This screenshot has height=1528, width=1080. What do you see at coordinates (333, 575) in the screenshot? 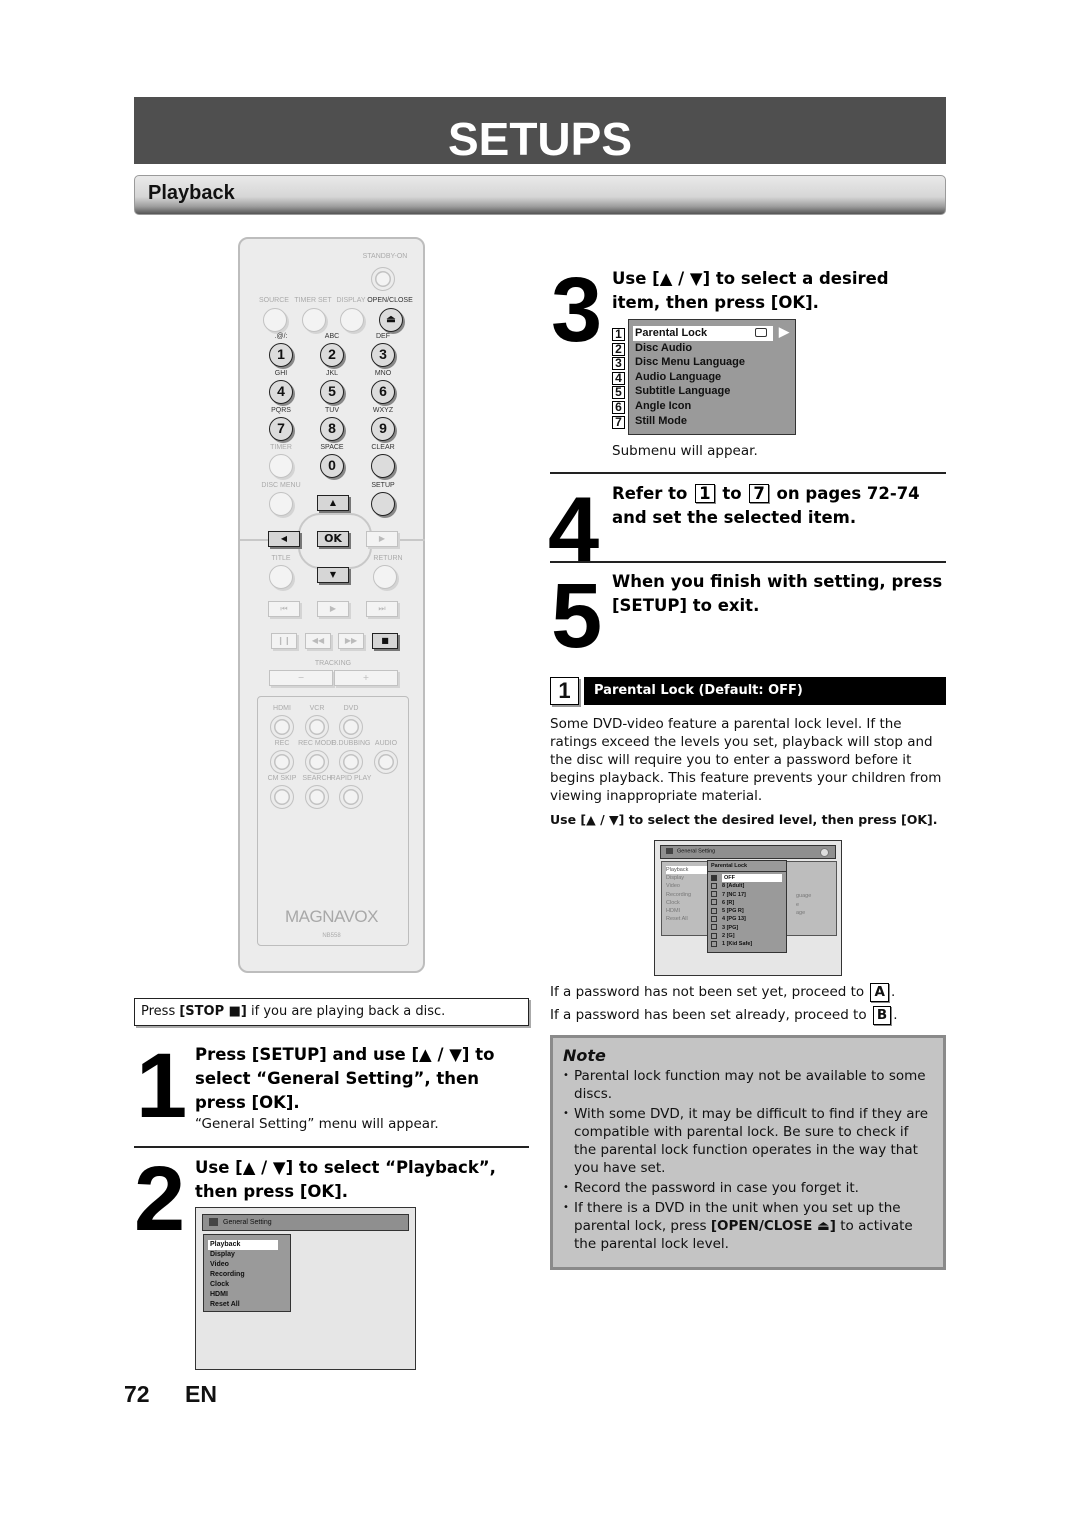
I see `down-arrow-icon: ▼` at bounding box center [333, 575].